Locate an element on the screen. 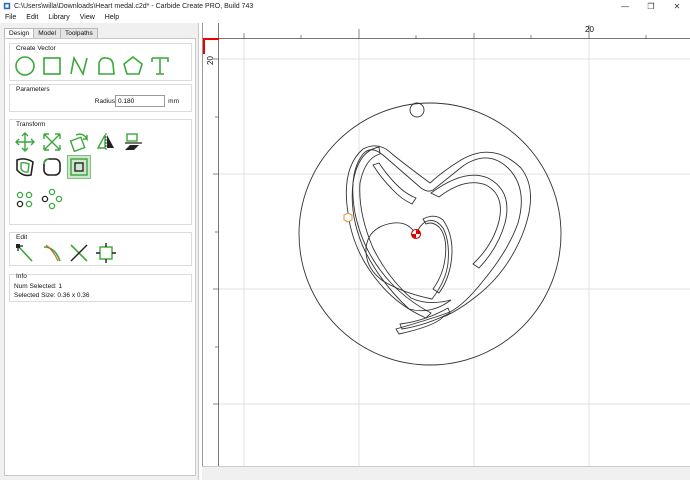  close-button: ✕ is located at coordinates (677, 6).